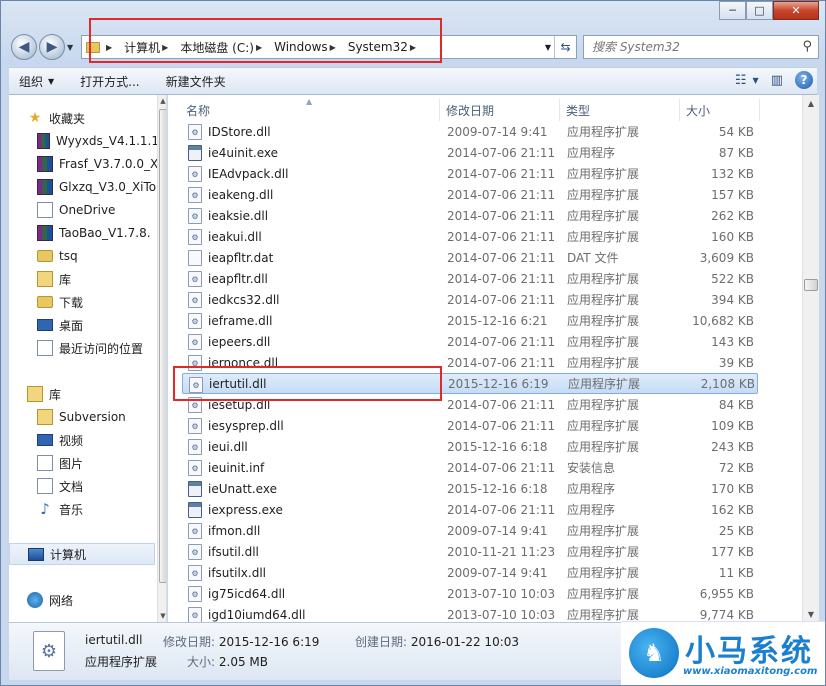 The image size is (826, 686). What do you see at coordinates (239, 131) in the screenshot?
I see `file-name-cell: IDStore.dll` at bounding box center [239, 131].